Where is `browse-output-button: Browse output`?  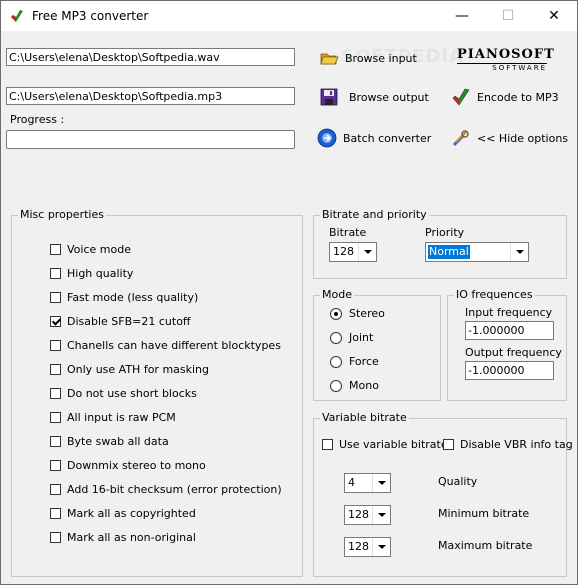
browse-output-button: Browse output is located at coordinates (374, 97).